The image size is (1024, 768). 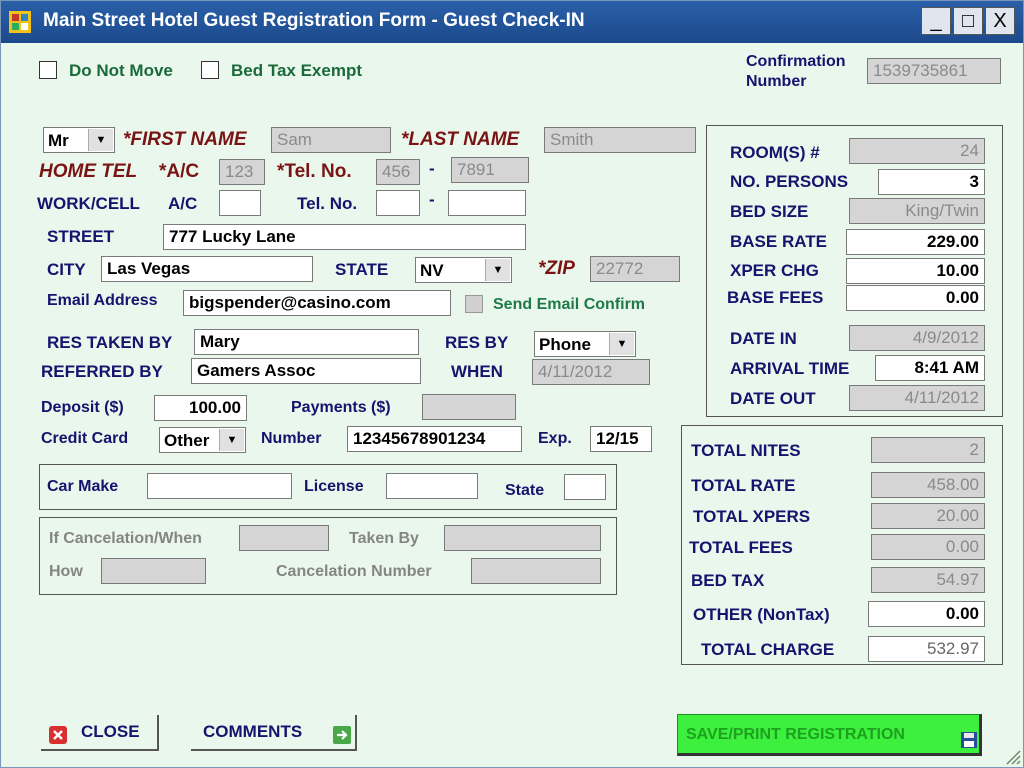 I want to click on other-nontax-label: OTHER (NonTax), so click(x=761, y=614).